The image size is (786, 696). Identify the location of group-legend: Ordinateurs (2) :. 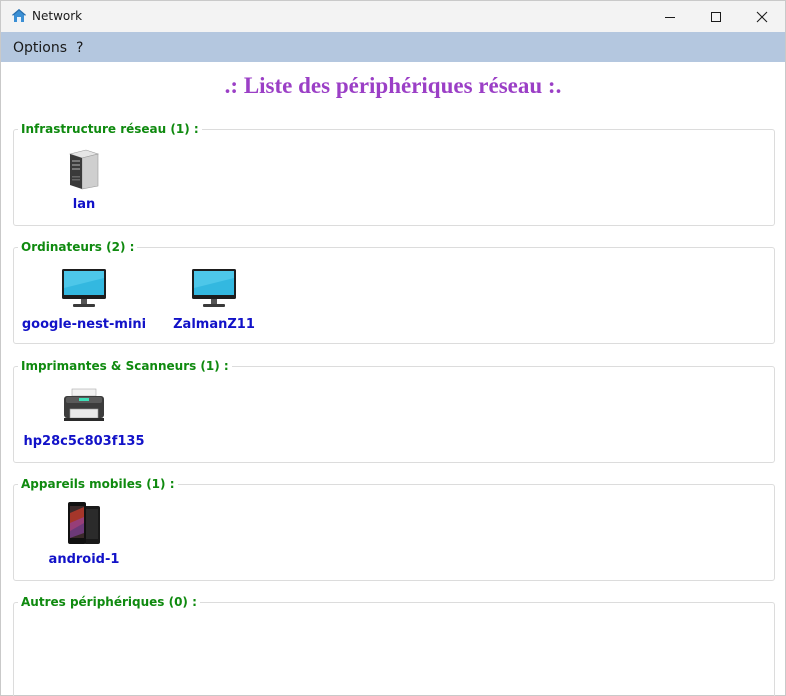
(78, 247).